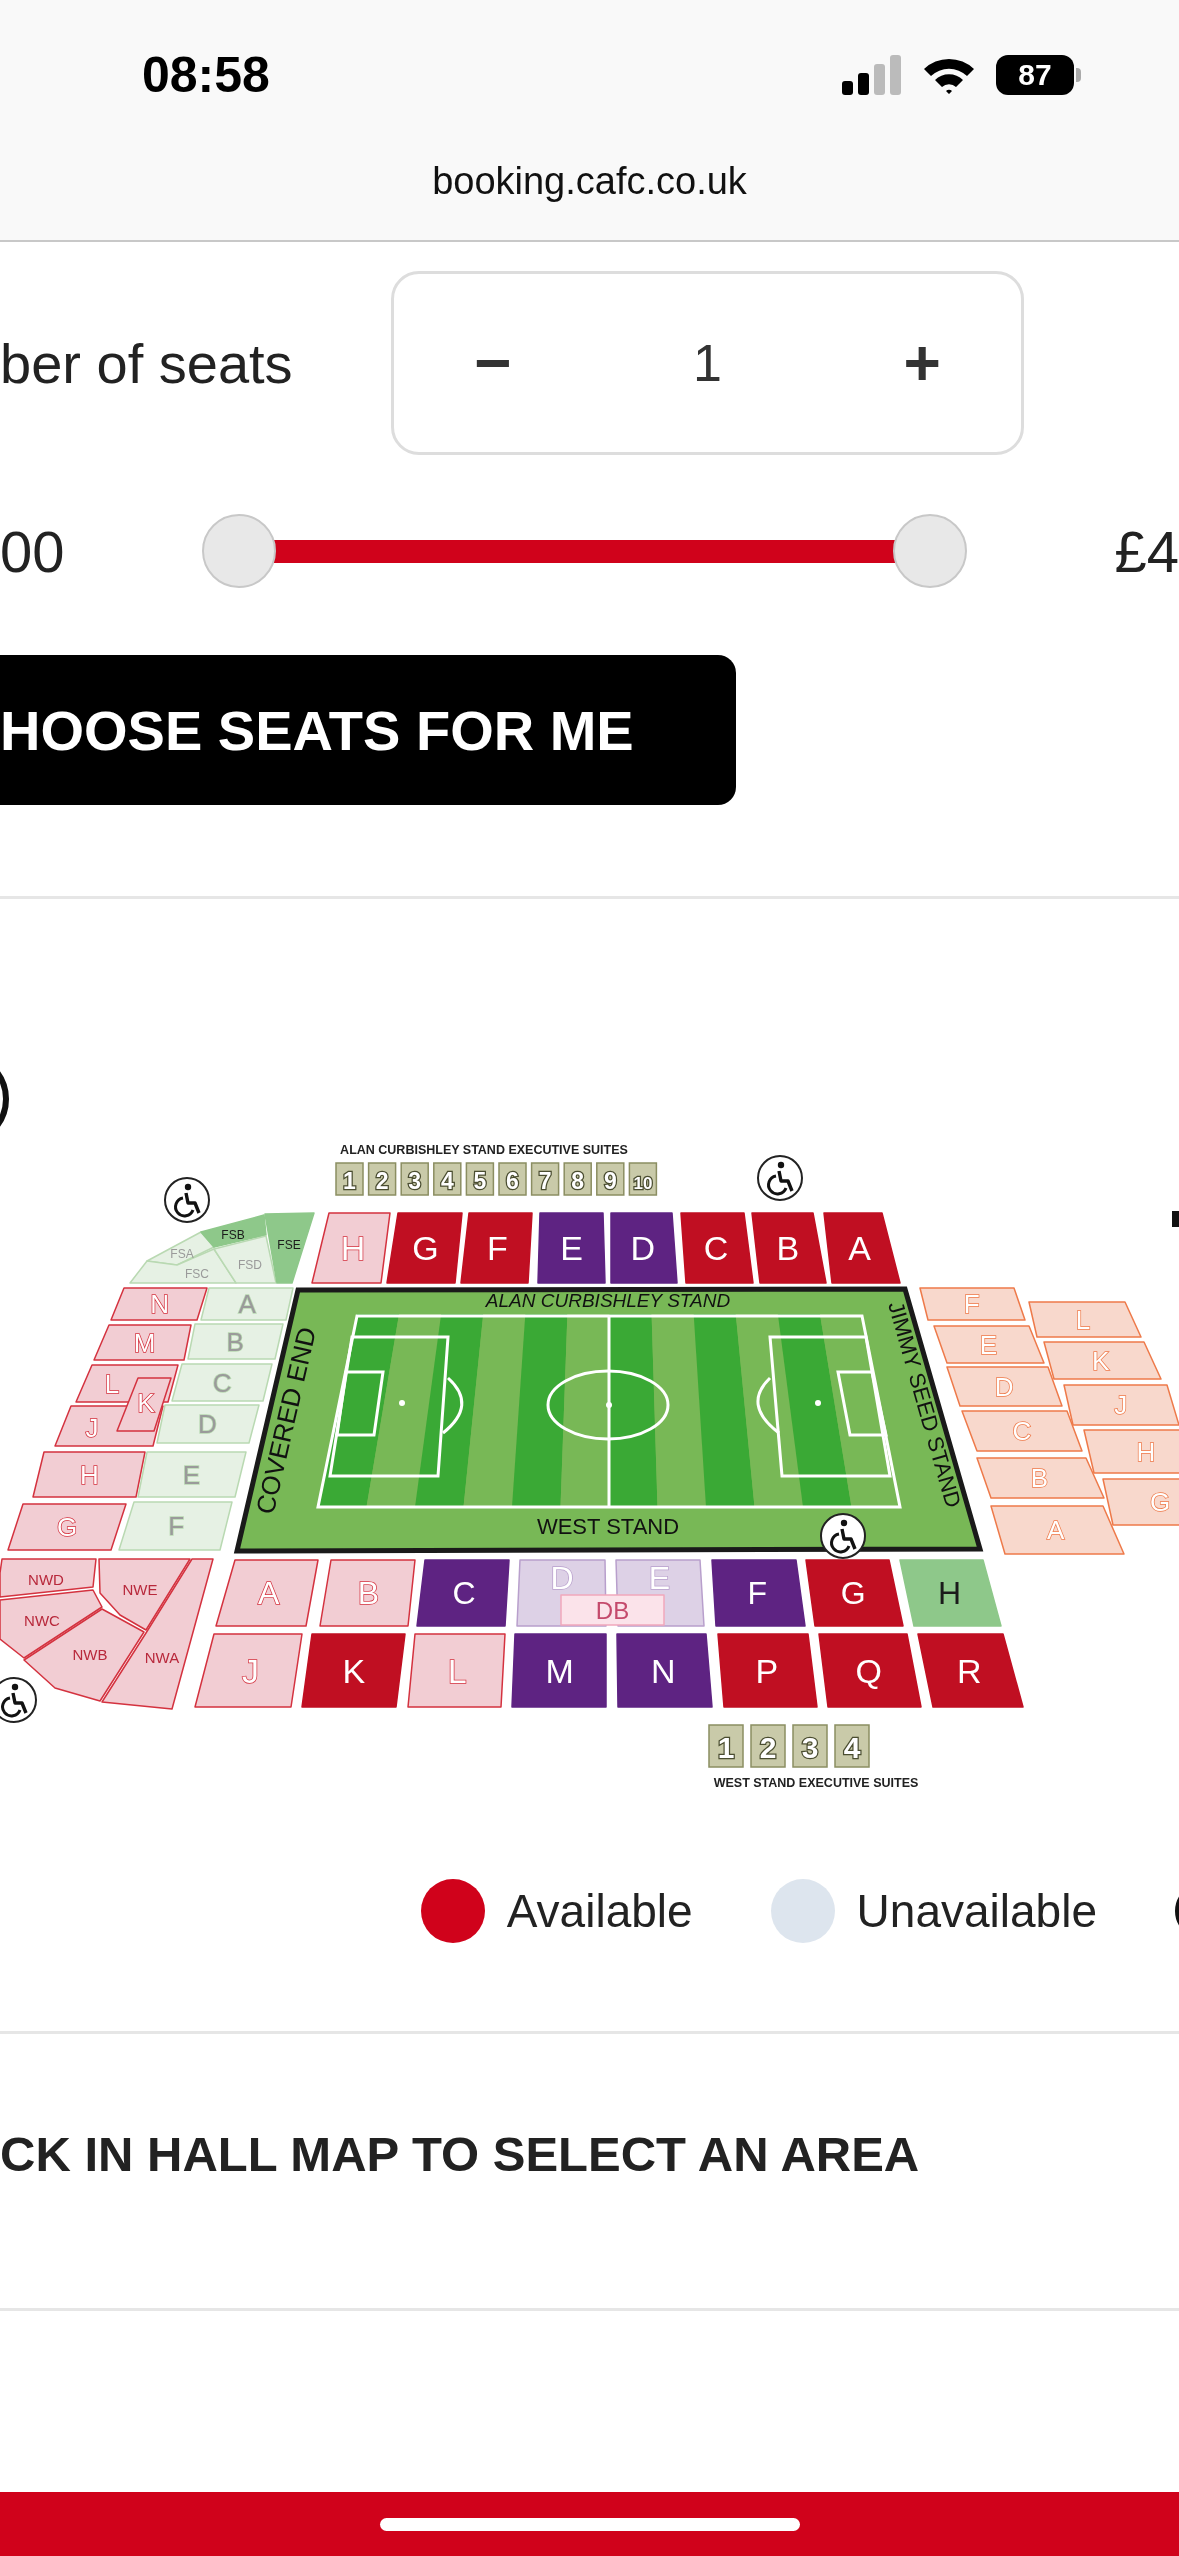  Describe the element at coordinates (460, 2154) in the screenshot. I see `instruction-text: CK IN HALL MAP TO SELECT AN AREA` at that location.